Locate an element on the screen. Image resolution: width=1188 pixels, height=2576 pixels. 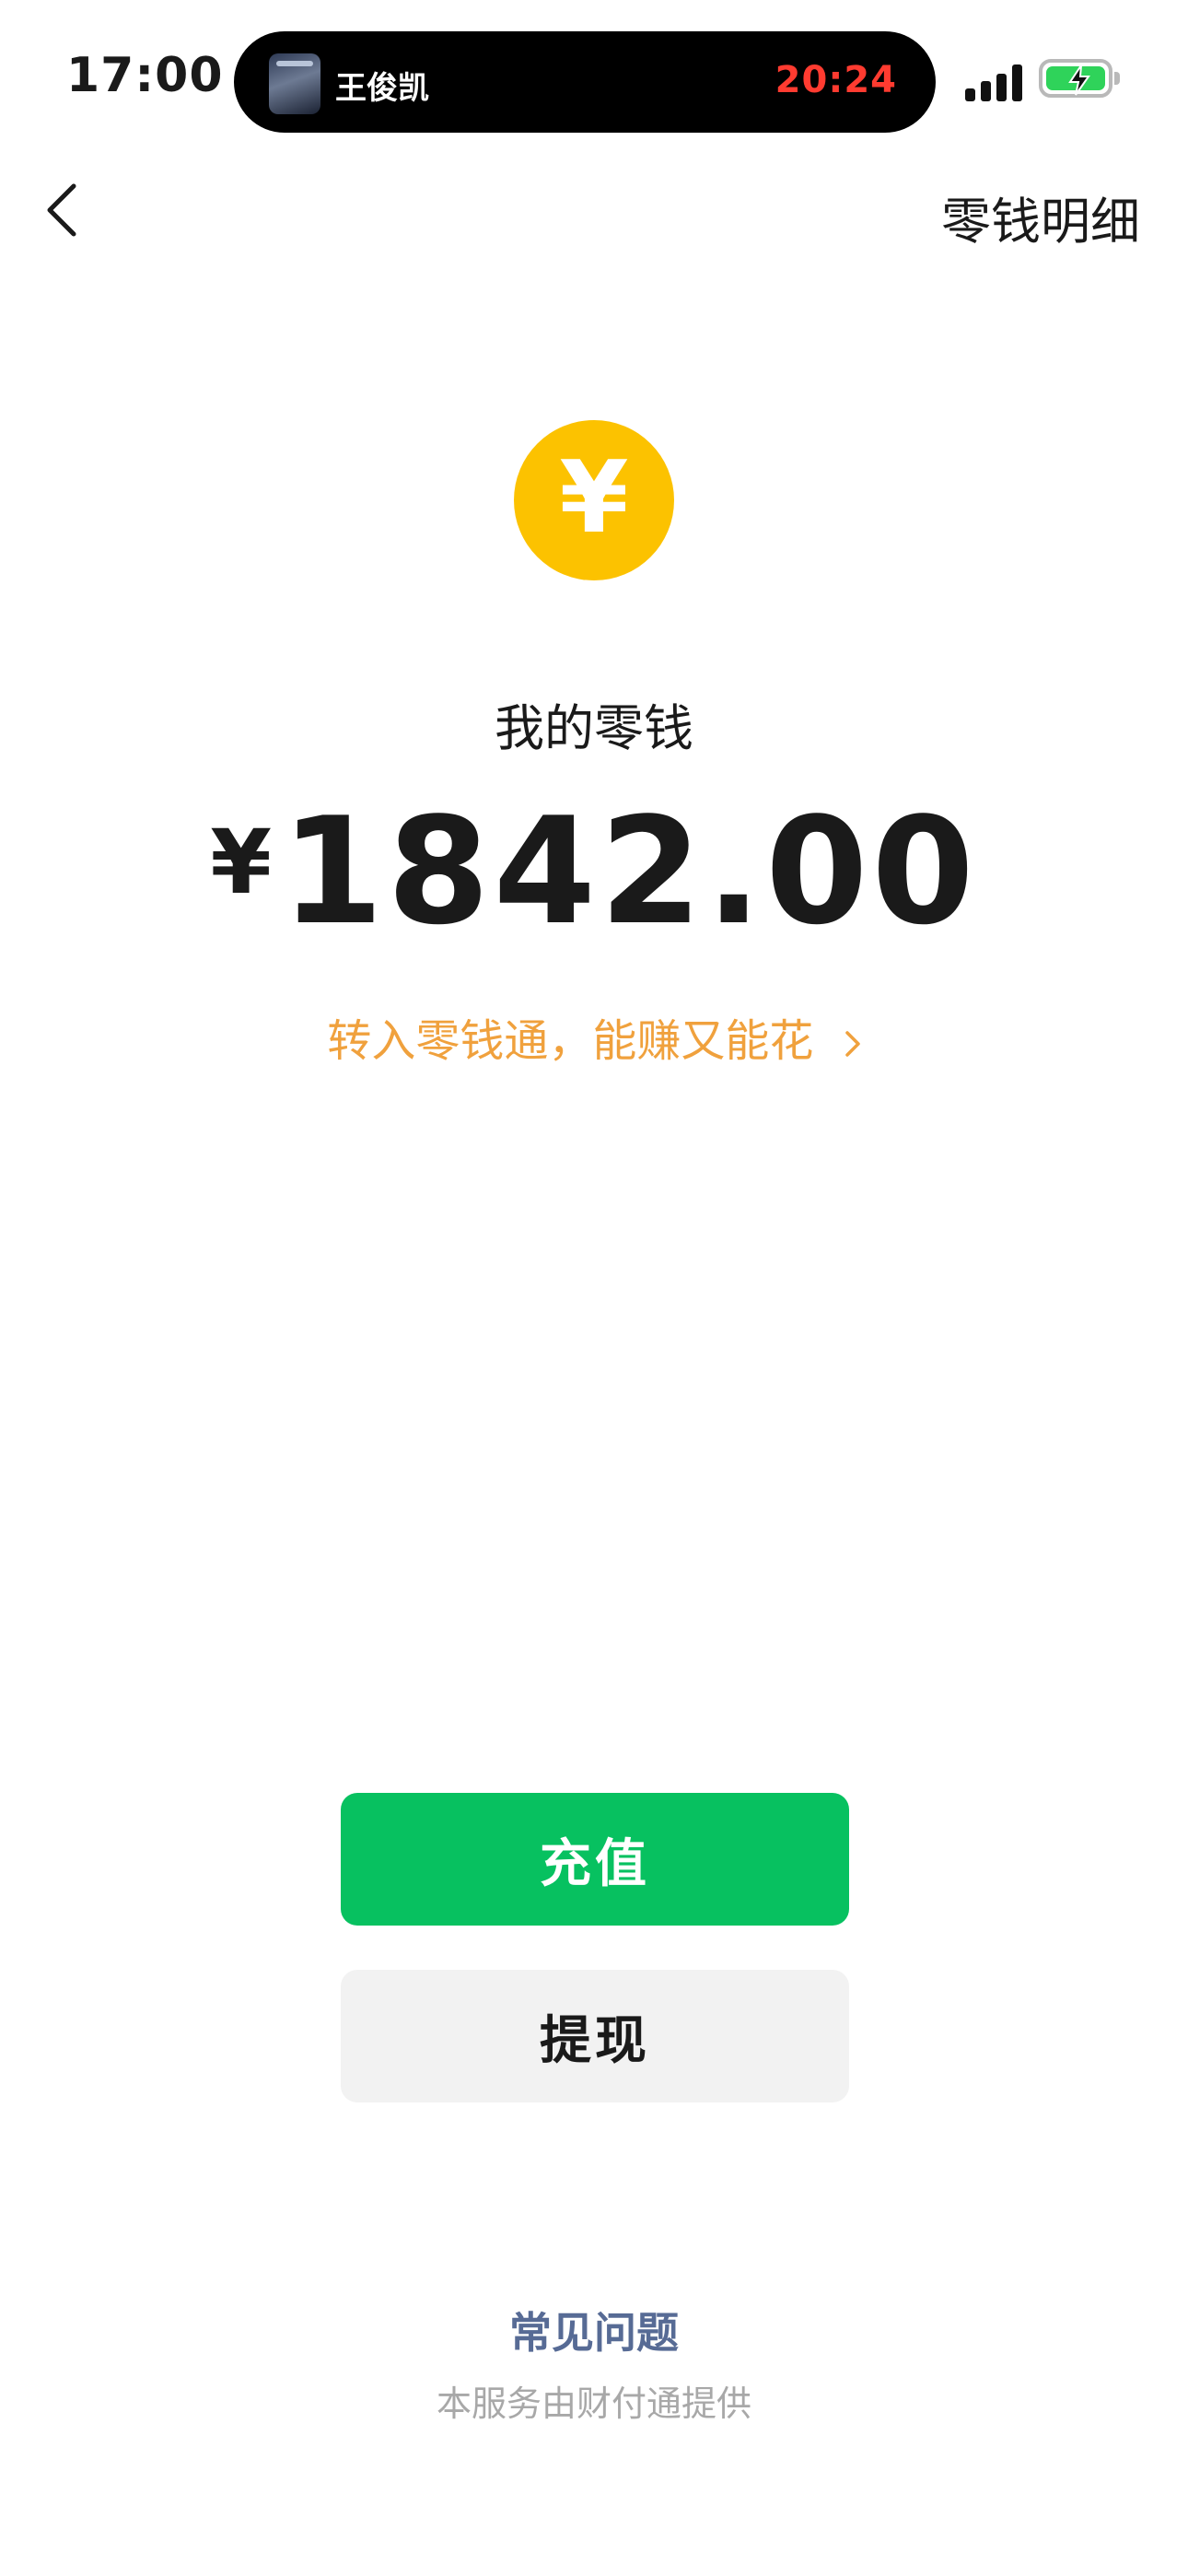
chevron-left-icon is located at coordinates (61, 210).